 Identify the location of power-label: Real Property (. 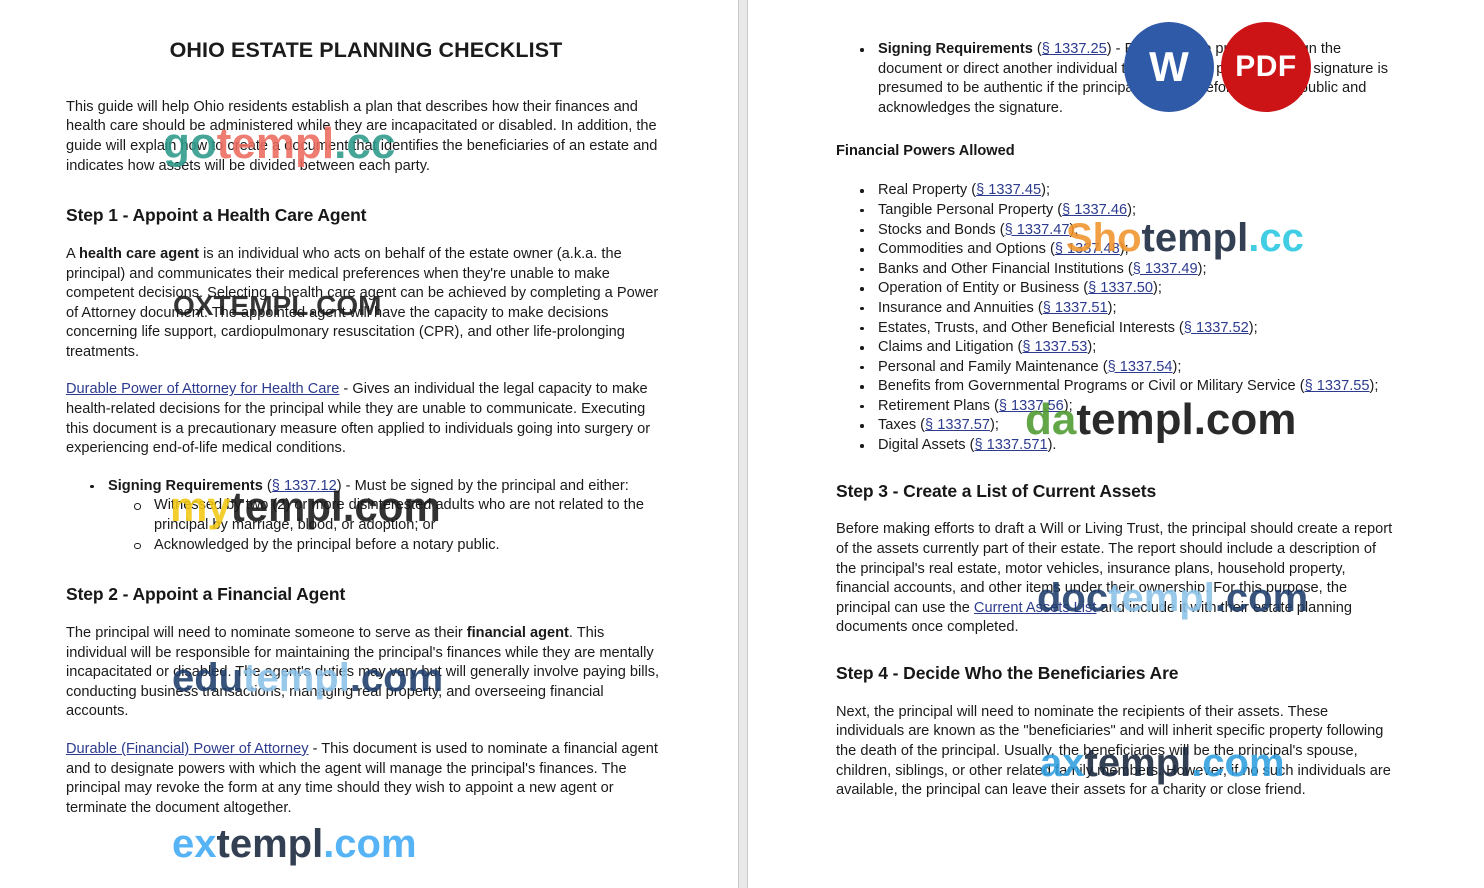
(927, 190).